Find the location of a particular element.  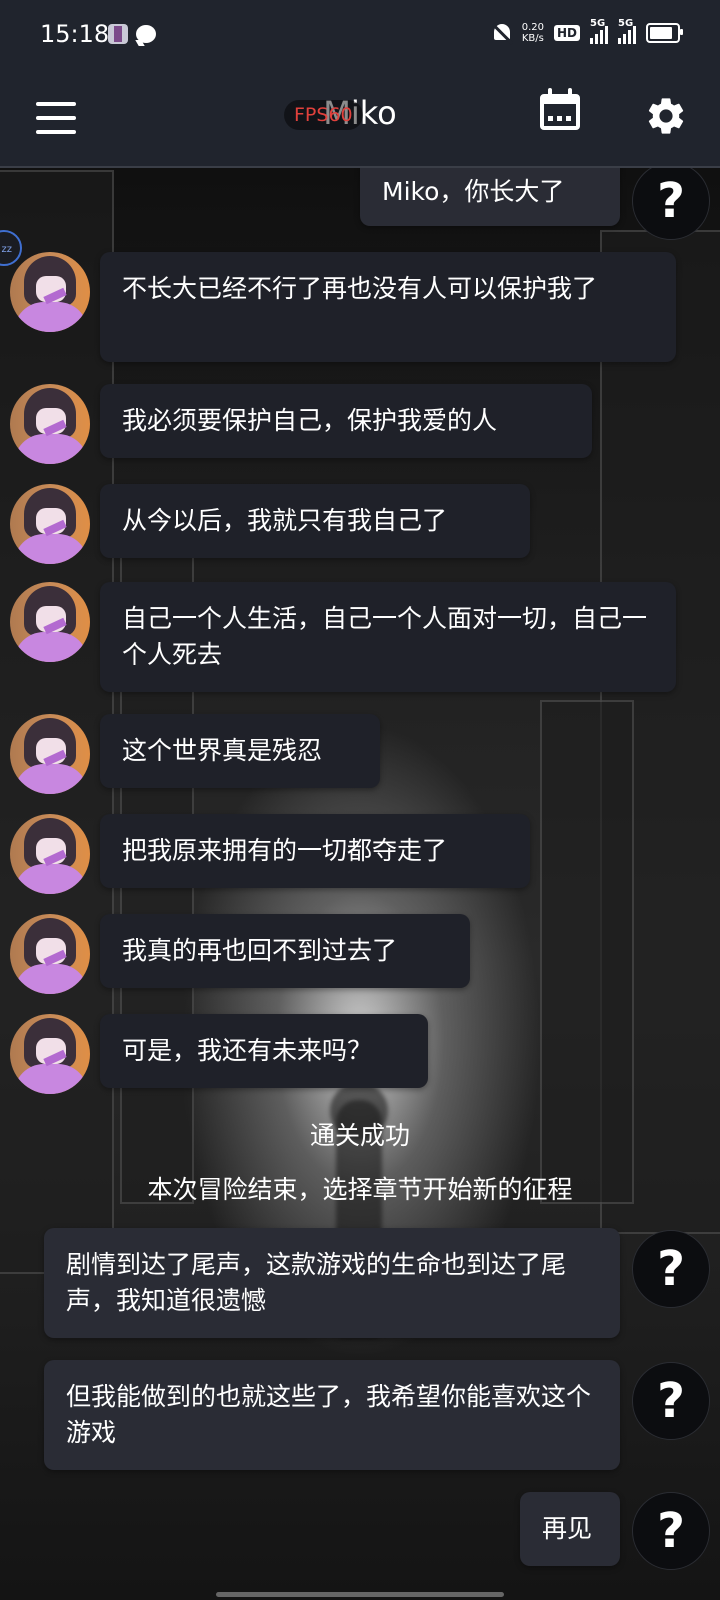

status-right-icons: 0.20 KB/s HD 5G 5G is located at coordinates (587, 31).